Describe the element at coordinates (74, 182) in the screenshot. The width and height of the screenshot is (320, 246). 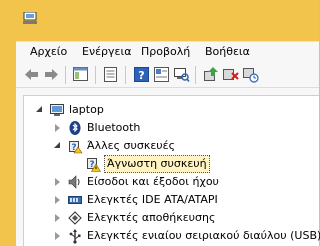
I see `speaker-icon` at that location.